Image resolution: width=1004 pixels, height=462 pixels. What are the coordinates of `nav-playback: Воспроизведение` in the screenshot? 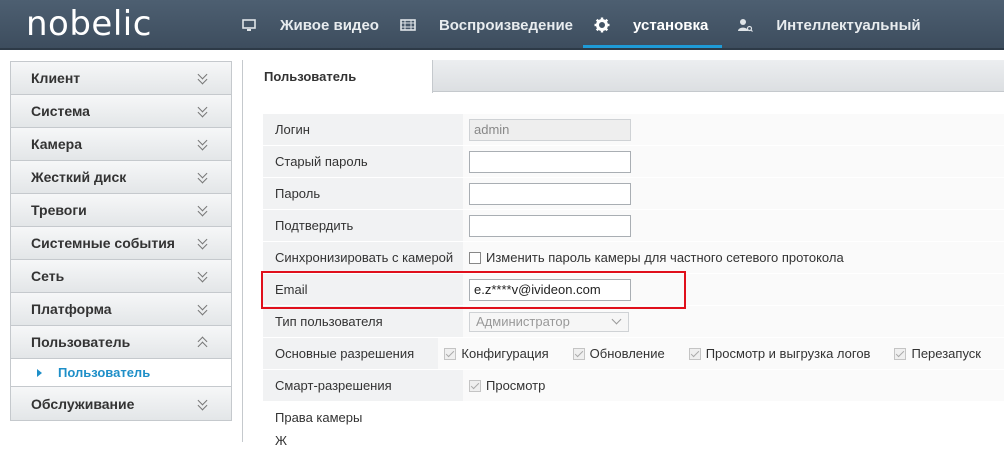 It's located at (493, 25).